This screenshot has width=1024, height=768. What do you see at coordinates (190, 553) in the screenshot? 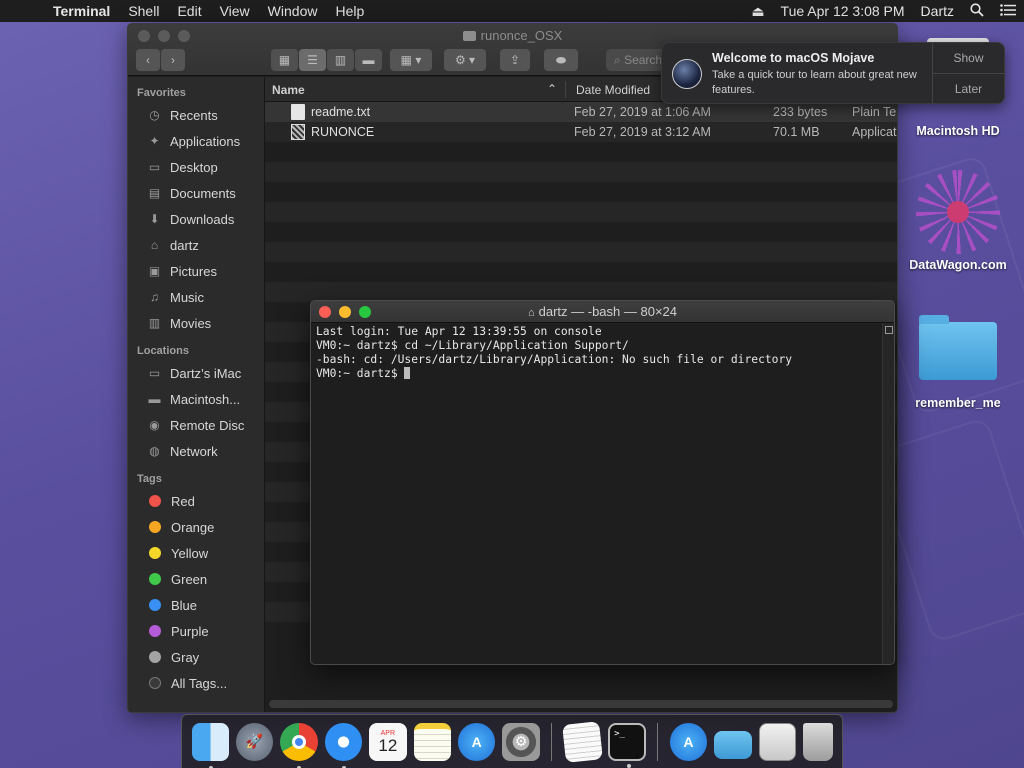
I see `sidebar-item-label: Yellow` at bounding box center [190, 553].